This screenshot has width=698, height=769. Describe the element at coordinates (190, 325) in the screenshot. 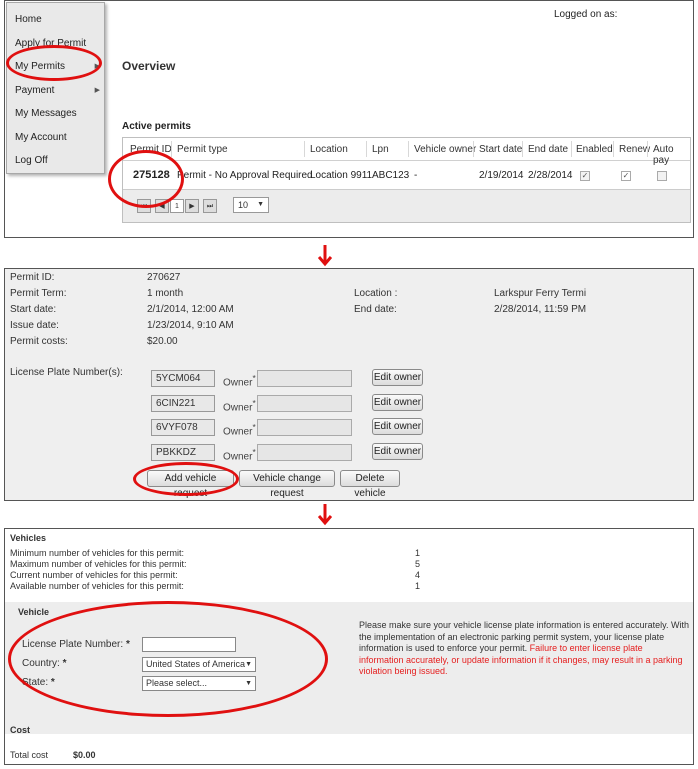

I see `issue-date-value: 1/23/2014, 9:10 AM` at that location.